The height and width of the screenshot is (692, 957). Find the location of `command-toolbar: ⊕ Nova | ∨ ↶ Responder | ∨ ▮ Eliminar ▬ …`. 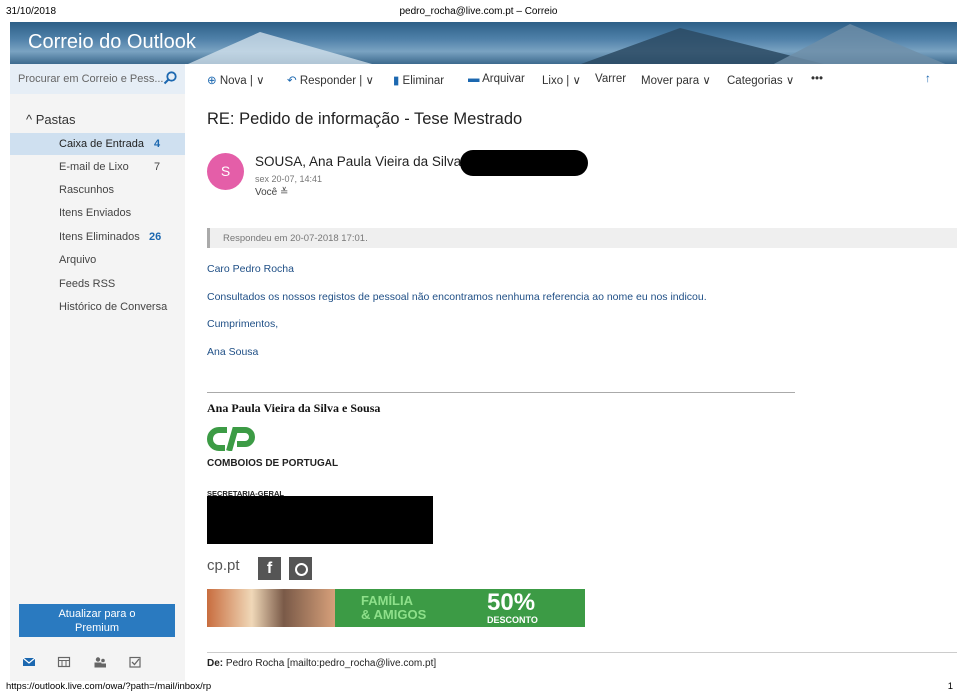

command-toolbar: ⊕ Nova | ∨ ↶ Responder | ∨ ▮ Eliminar ▬ … is located at coordinates (571, 79).